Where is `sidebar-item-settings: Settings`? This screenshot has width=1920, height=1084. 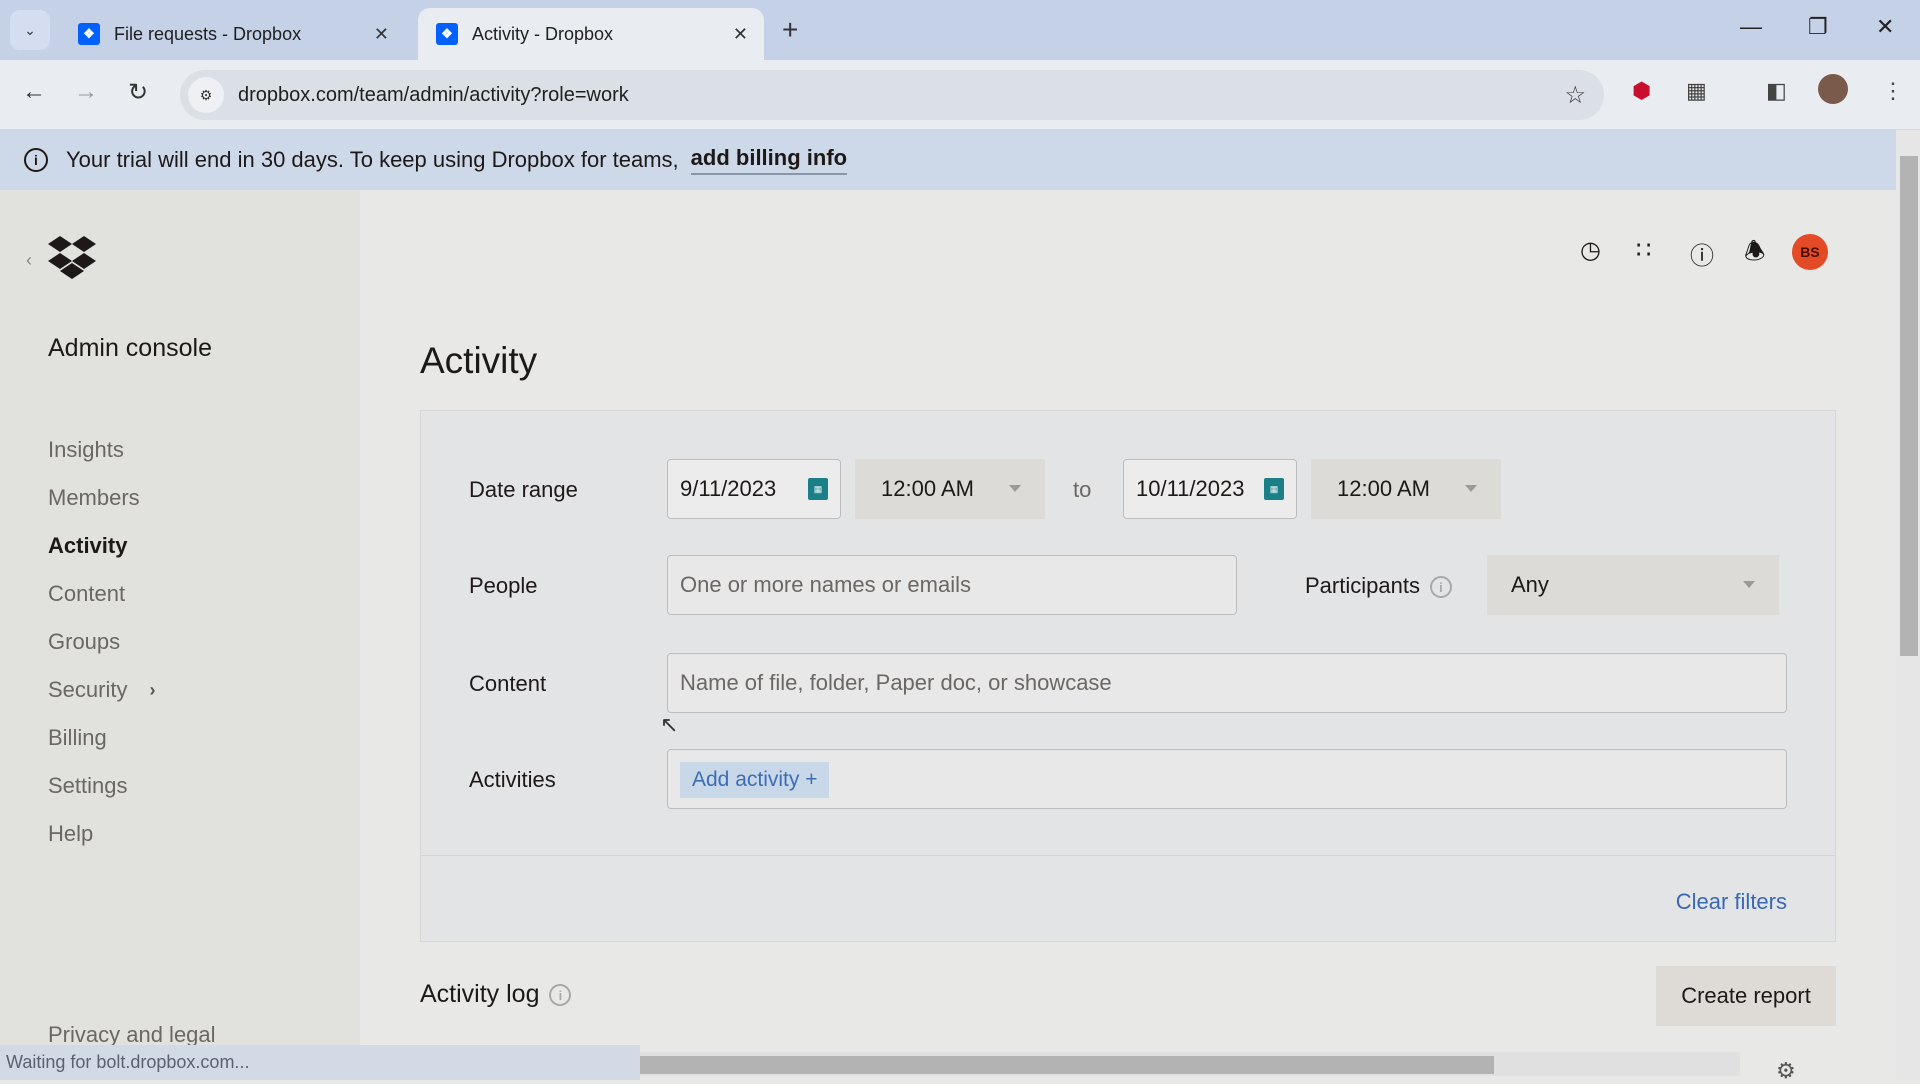 sidebar-item-settings: Settings is located at coordinates (101, 786).